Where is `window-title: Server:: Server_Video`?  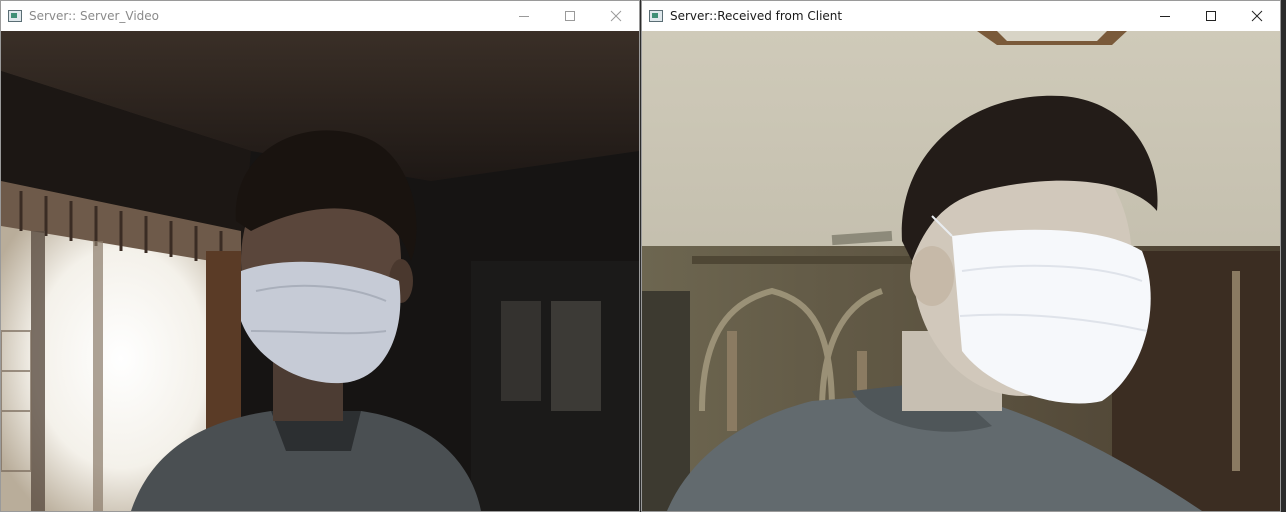
window-title: Server:: Server_Video is located at coordinates (94, 16).